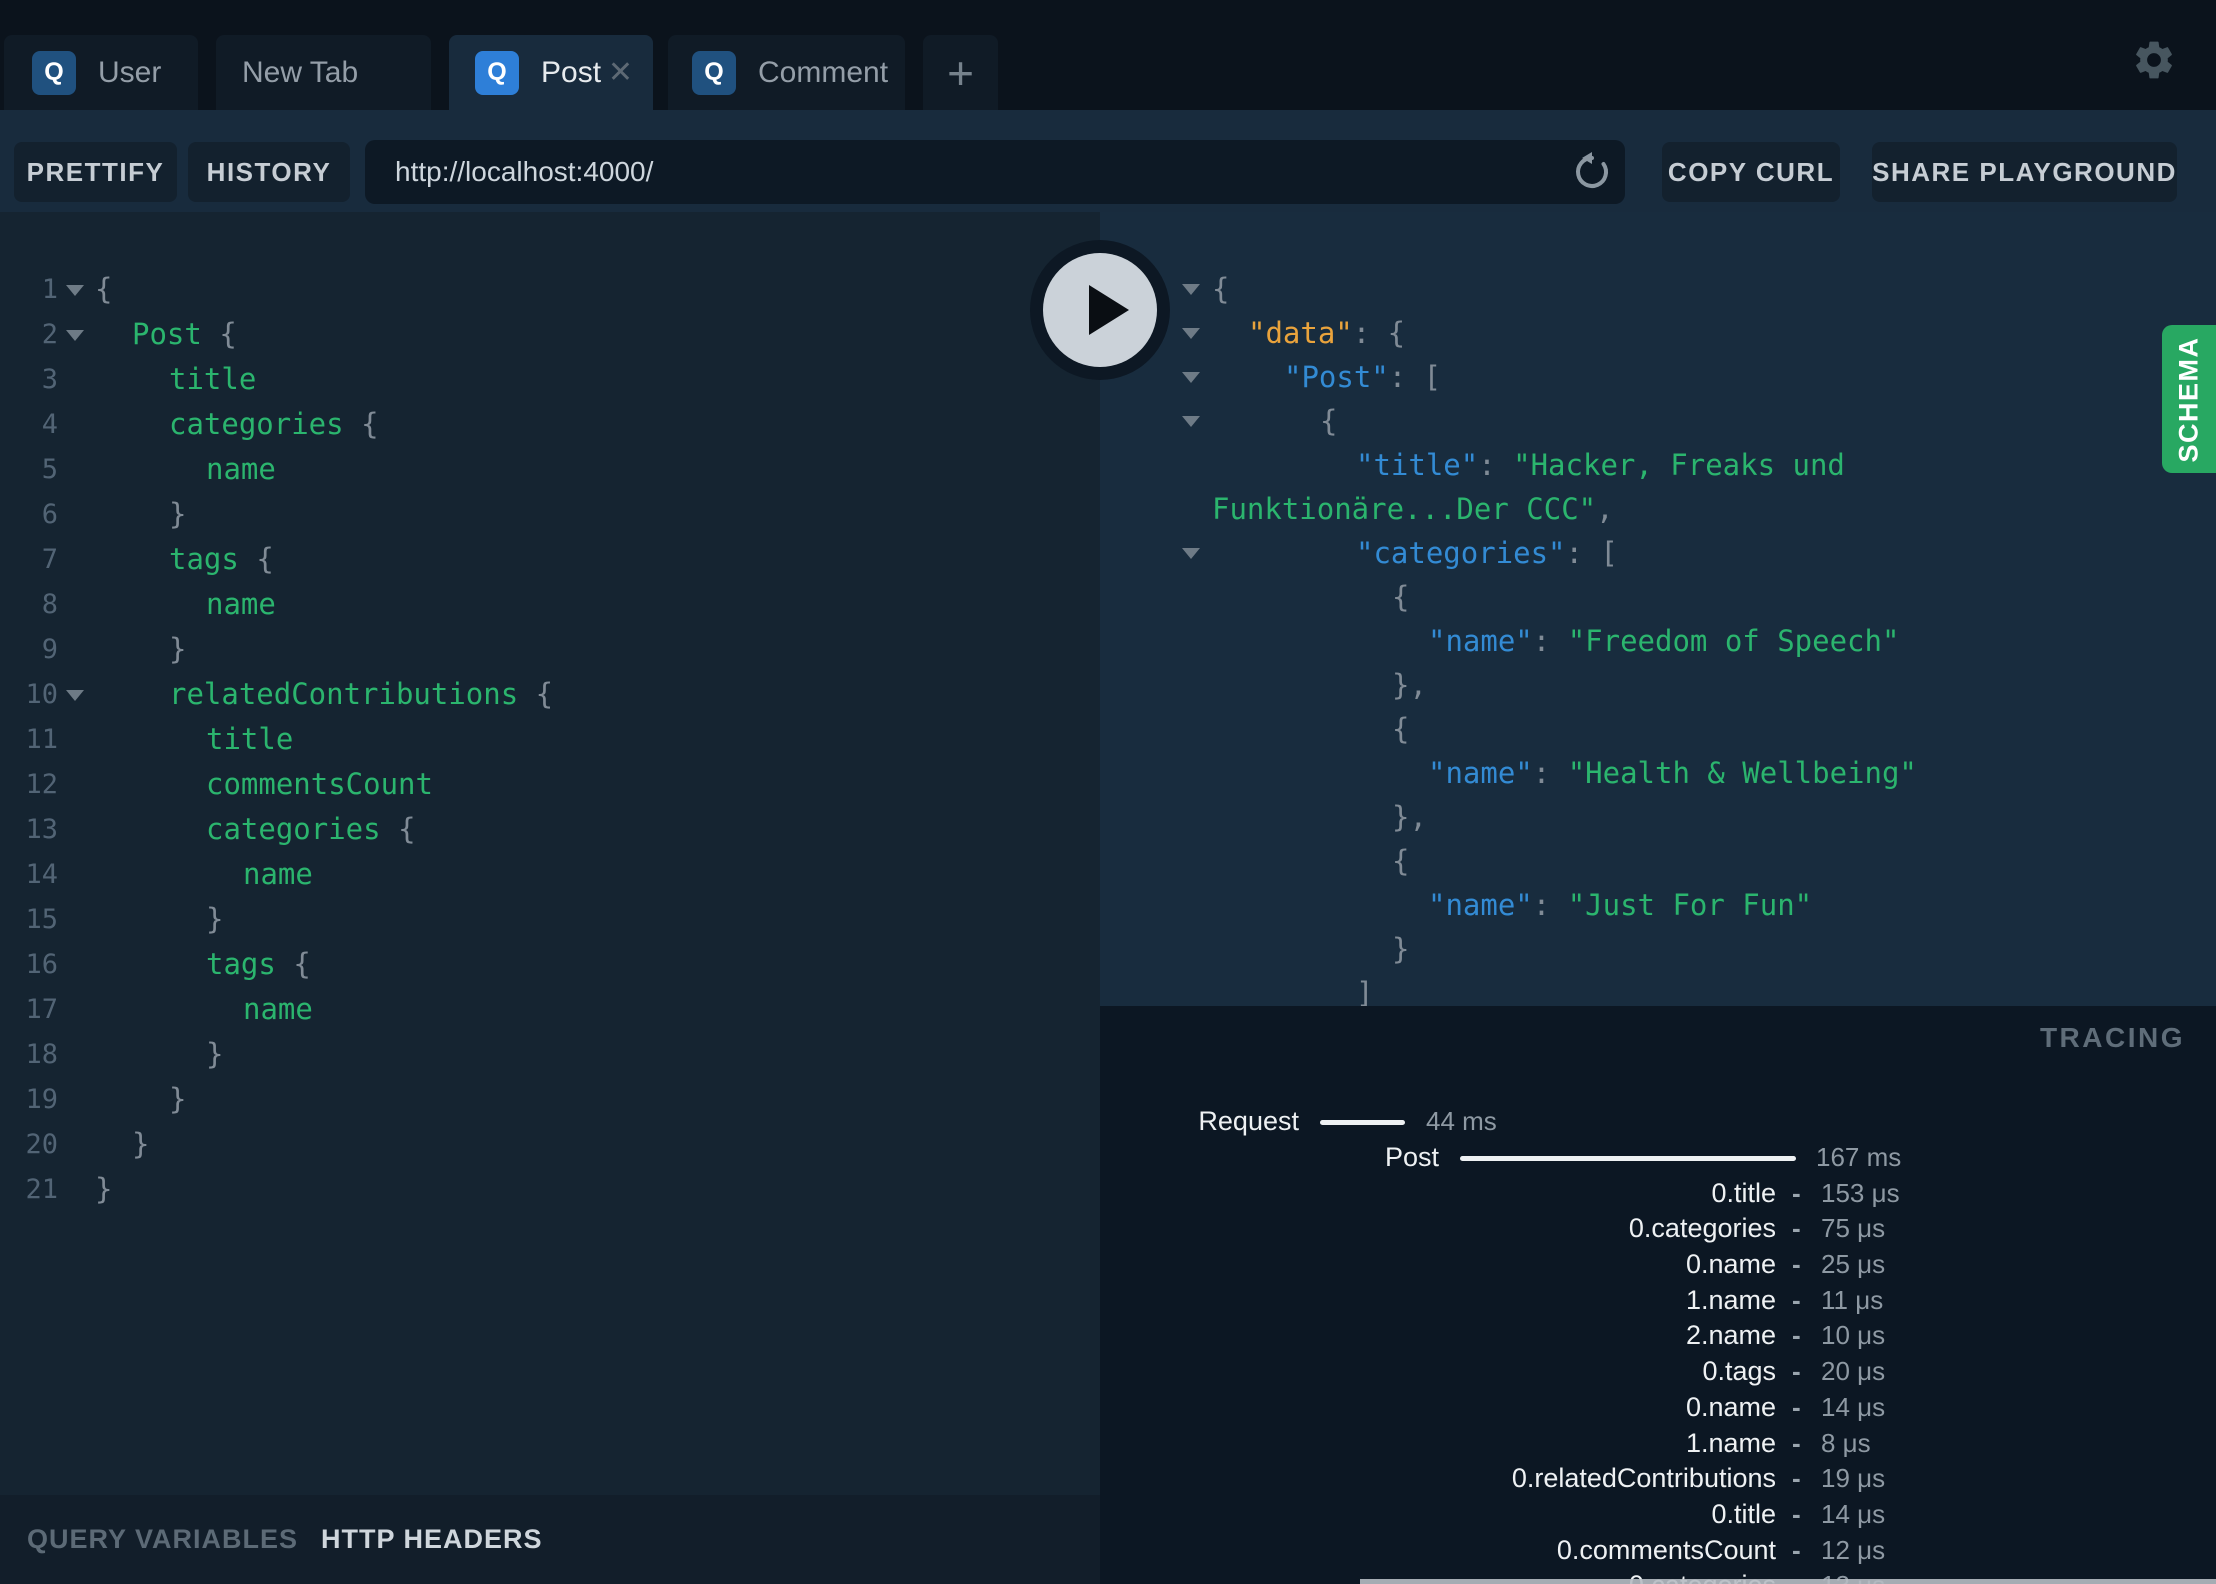 The image size is (2216, 1584). I want to click on response-line: {, so click(1658, 289).